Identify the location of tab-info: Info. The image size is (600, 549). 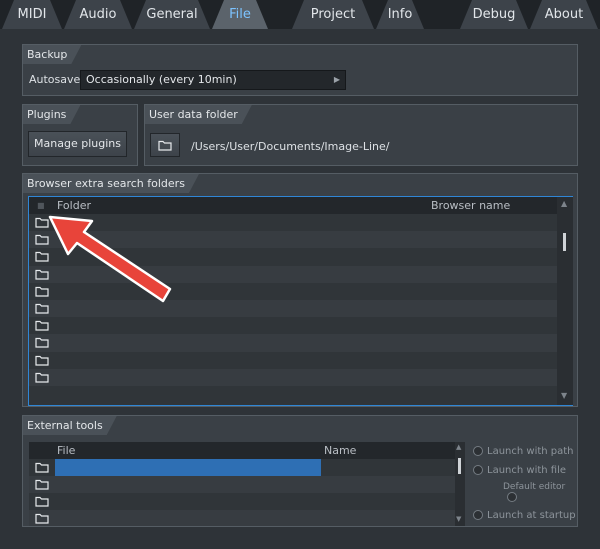
(400, 14).